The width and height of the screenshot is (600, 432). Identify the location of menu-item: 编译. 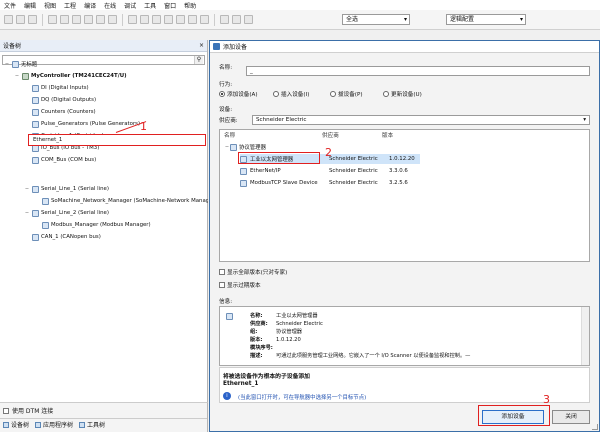
(90, 5).